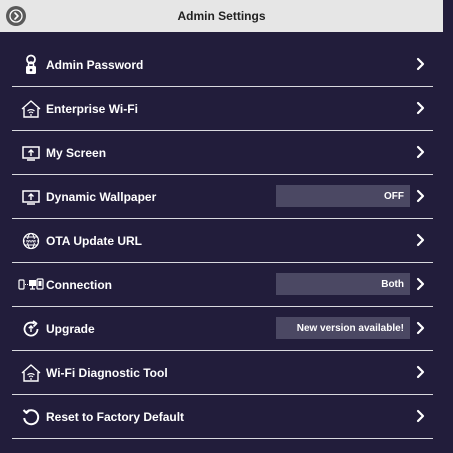 The image size is (453, 453). What do you see at coordinates (115, 416) in the screenshot?
I see `setting-label: Reset to Factory Default` at bounding box center [115, 416].